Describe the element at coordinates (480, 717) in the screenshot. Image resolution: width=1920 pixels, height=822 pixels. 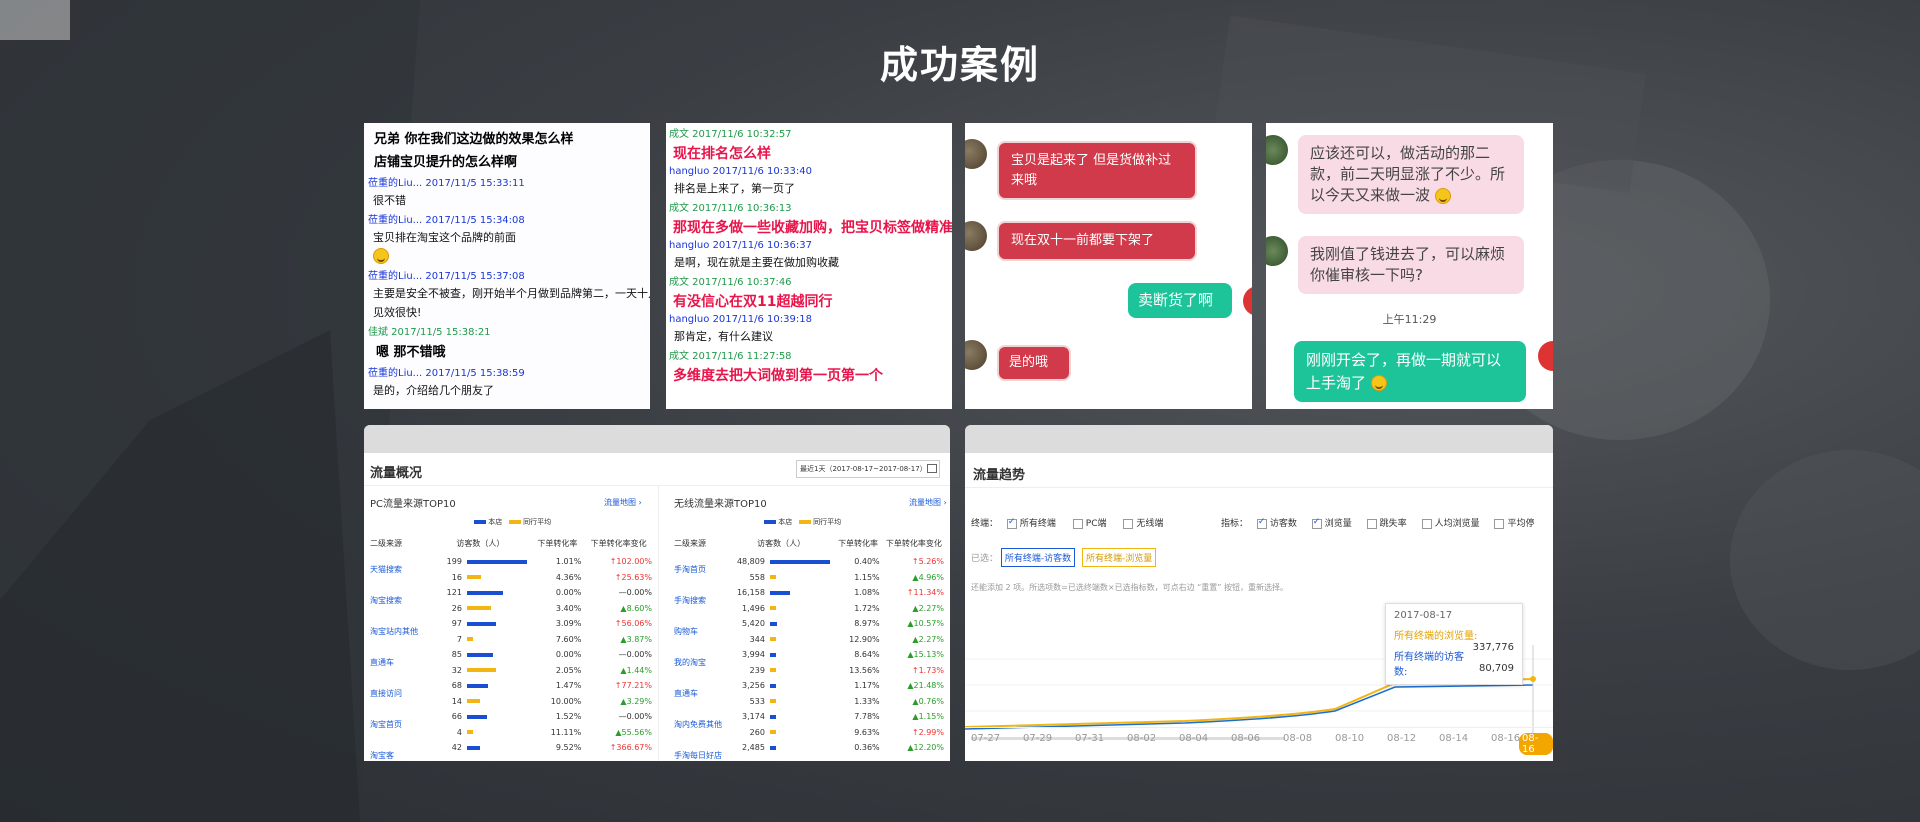
I see `visitor-cell: 66` at that location.